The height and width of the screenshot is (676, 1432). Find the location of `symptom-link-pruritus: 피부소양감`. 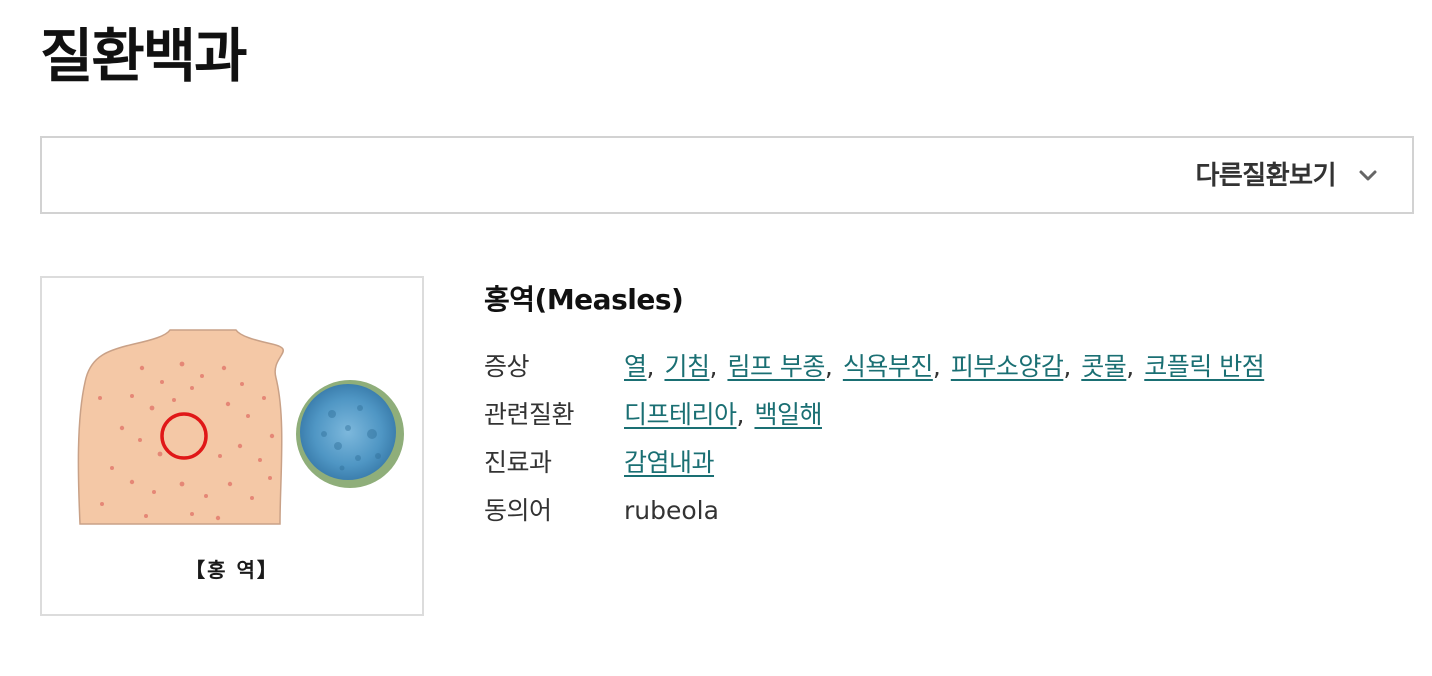

symptom-link-pruritus: 피부소양감 is located at coordinates (1007, 366).